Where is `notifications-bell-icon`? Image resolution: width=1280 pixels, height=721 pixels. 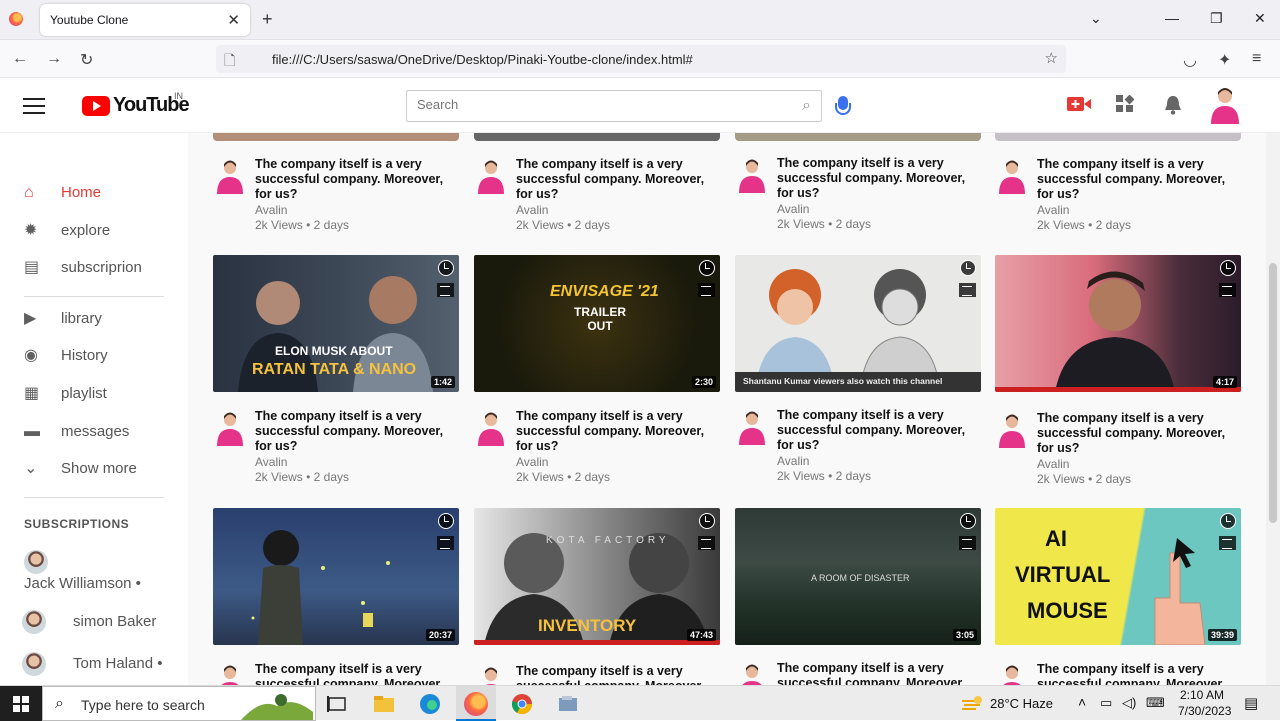 notifications-bell-icon is located at coordinates (1173, 105).